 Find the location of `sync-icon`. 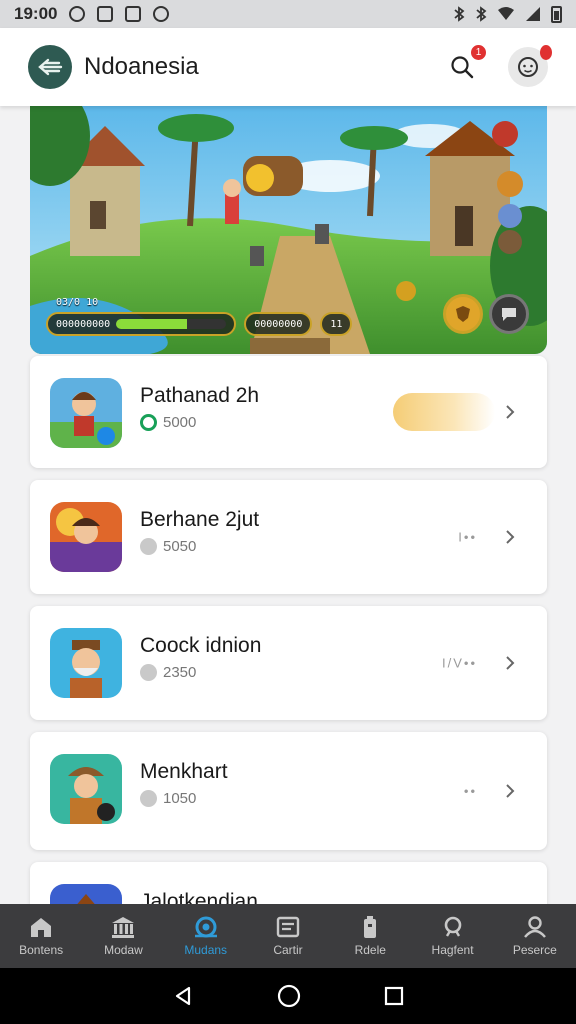

sync-icon is located at coordinates (161, 14).